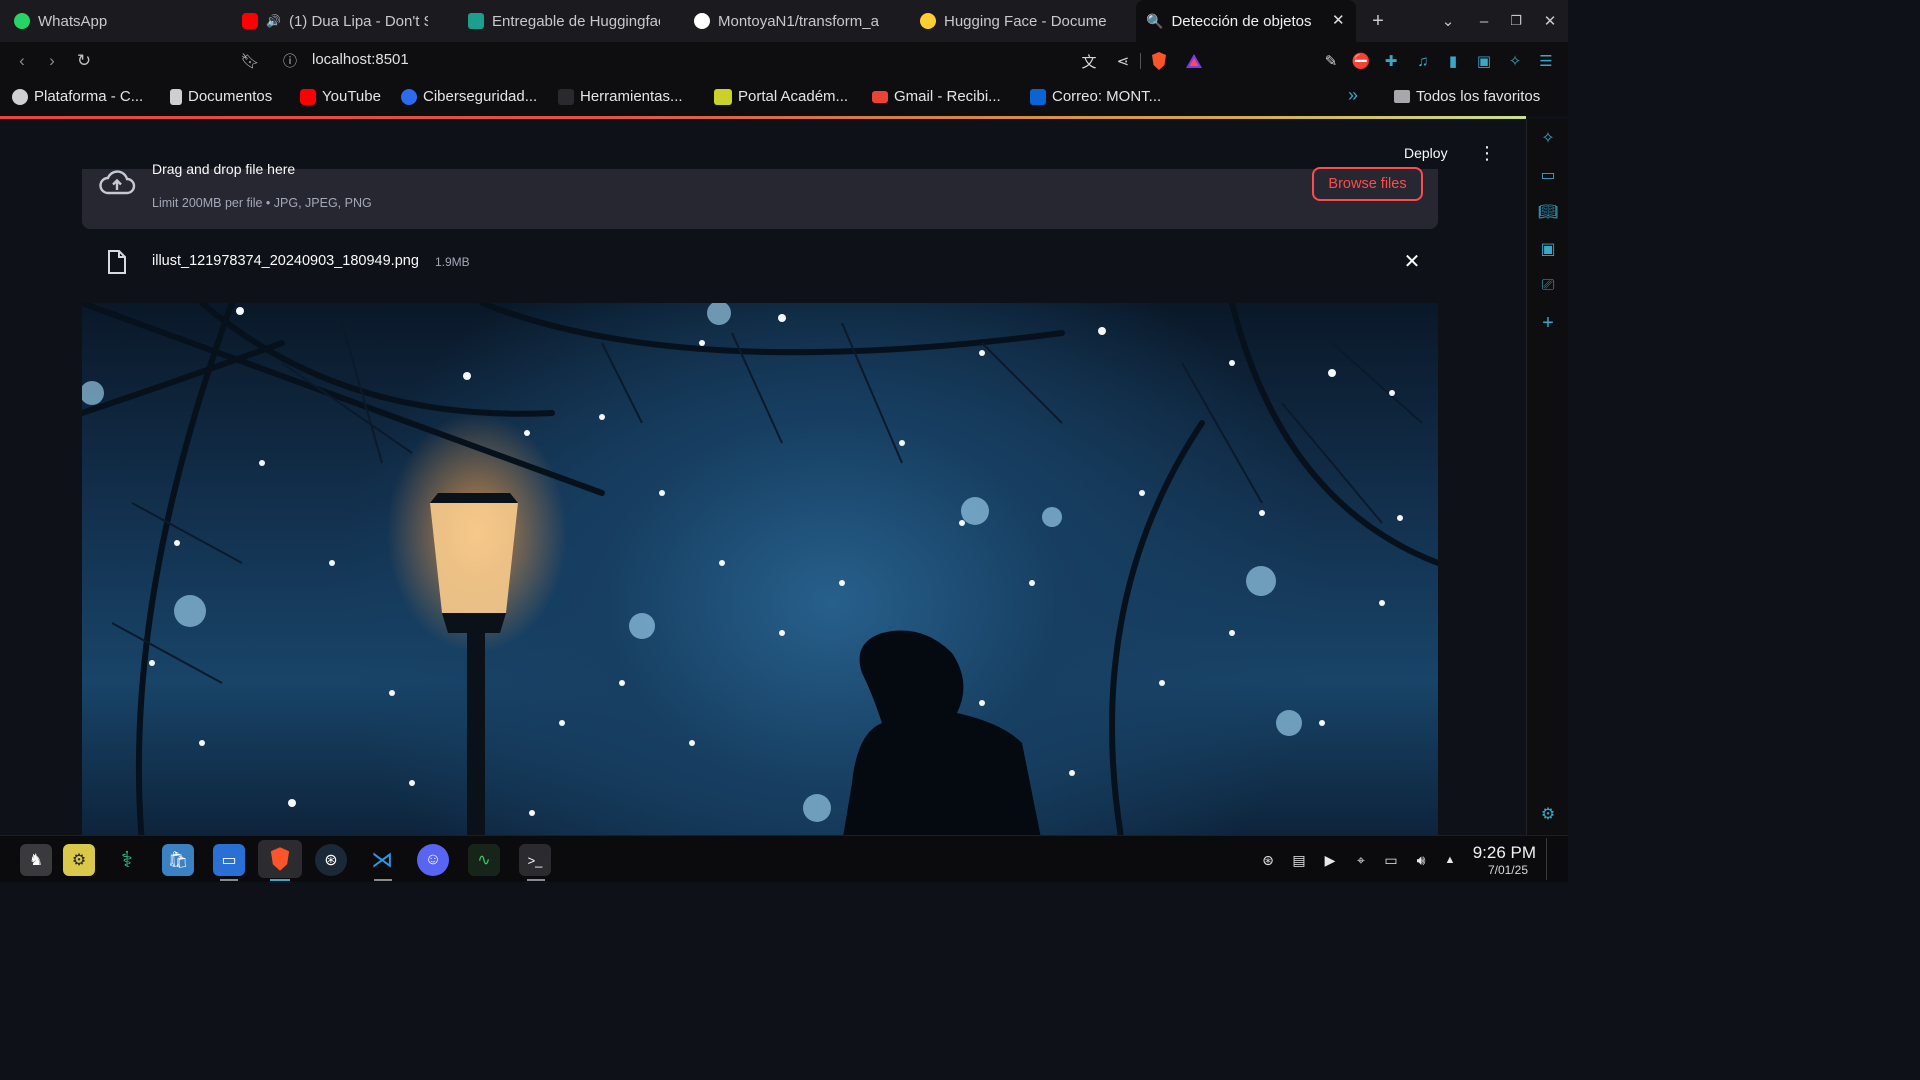 This screenshot has height=1080, width=1920. Describe the element at coordinates (1548, 286) in the screenshot. I see `playlist-icon: ⎚` at that location.